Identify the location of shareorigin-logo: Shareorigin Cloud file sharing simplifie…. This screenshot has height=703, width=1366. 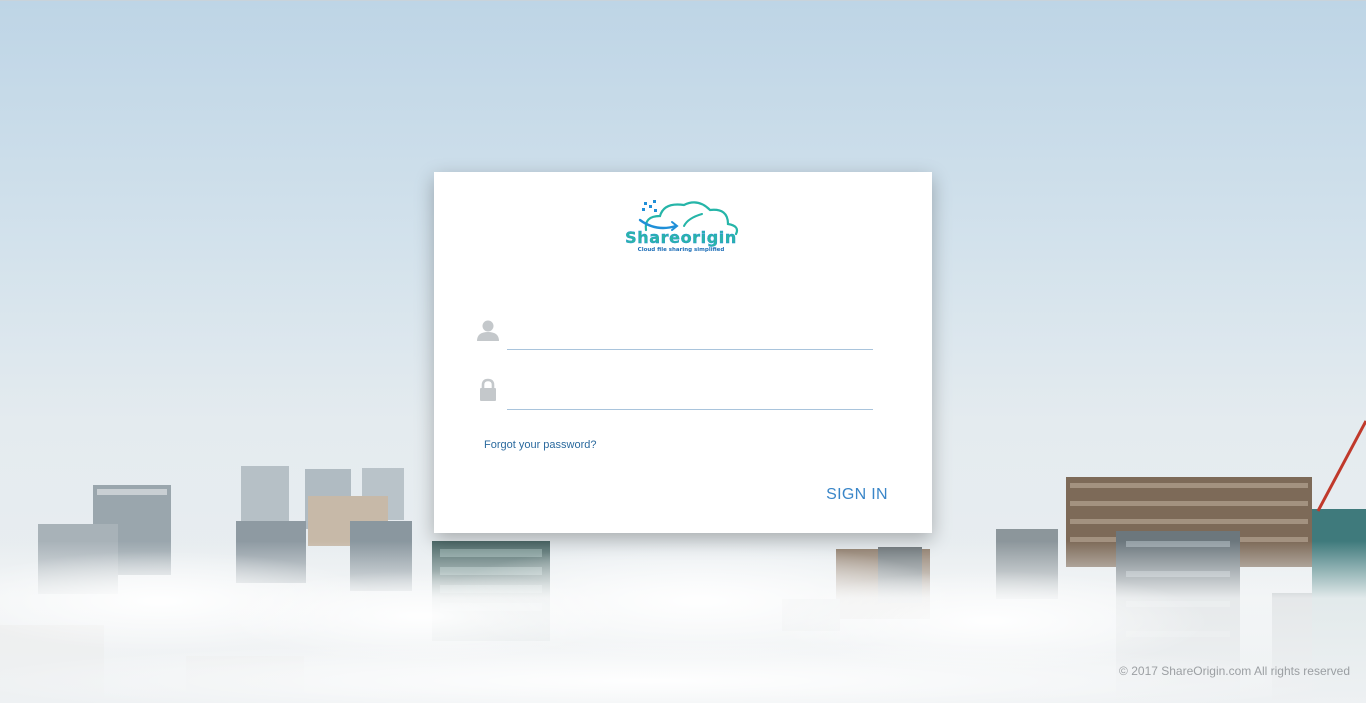
(682, 226).